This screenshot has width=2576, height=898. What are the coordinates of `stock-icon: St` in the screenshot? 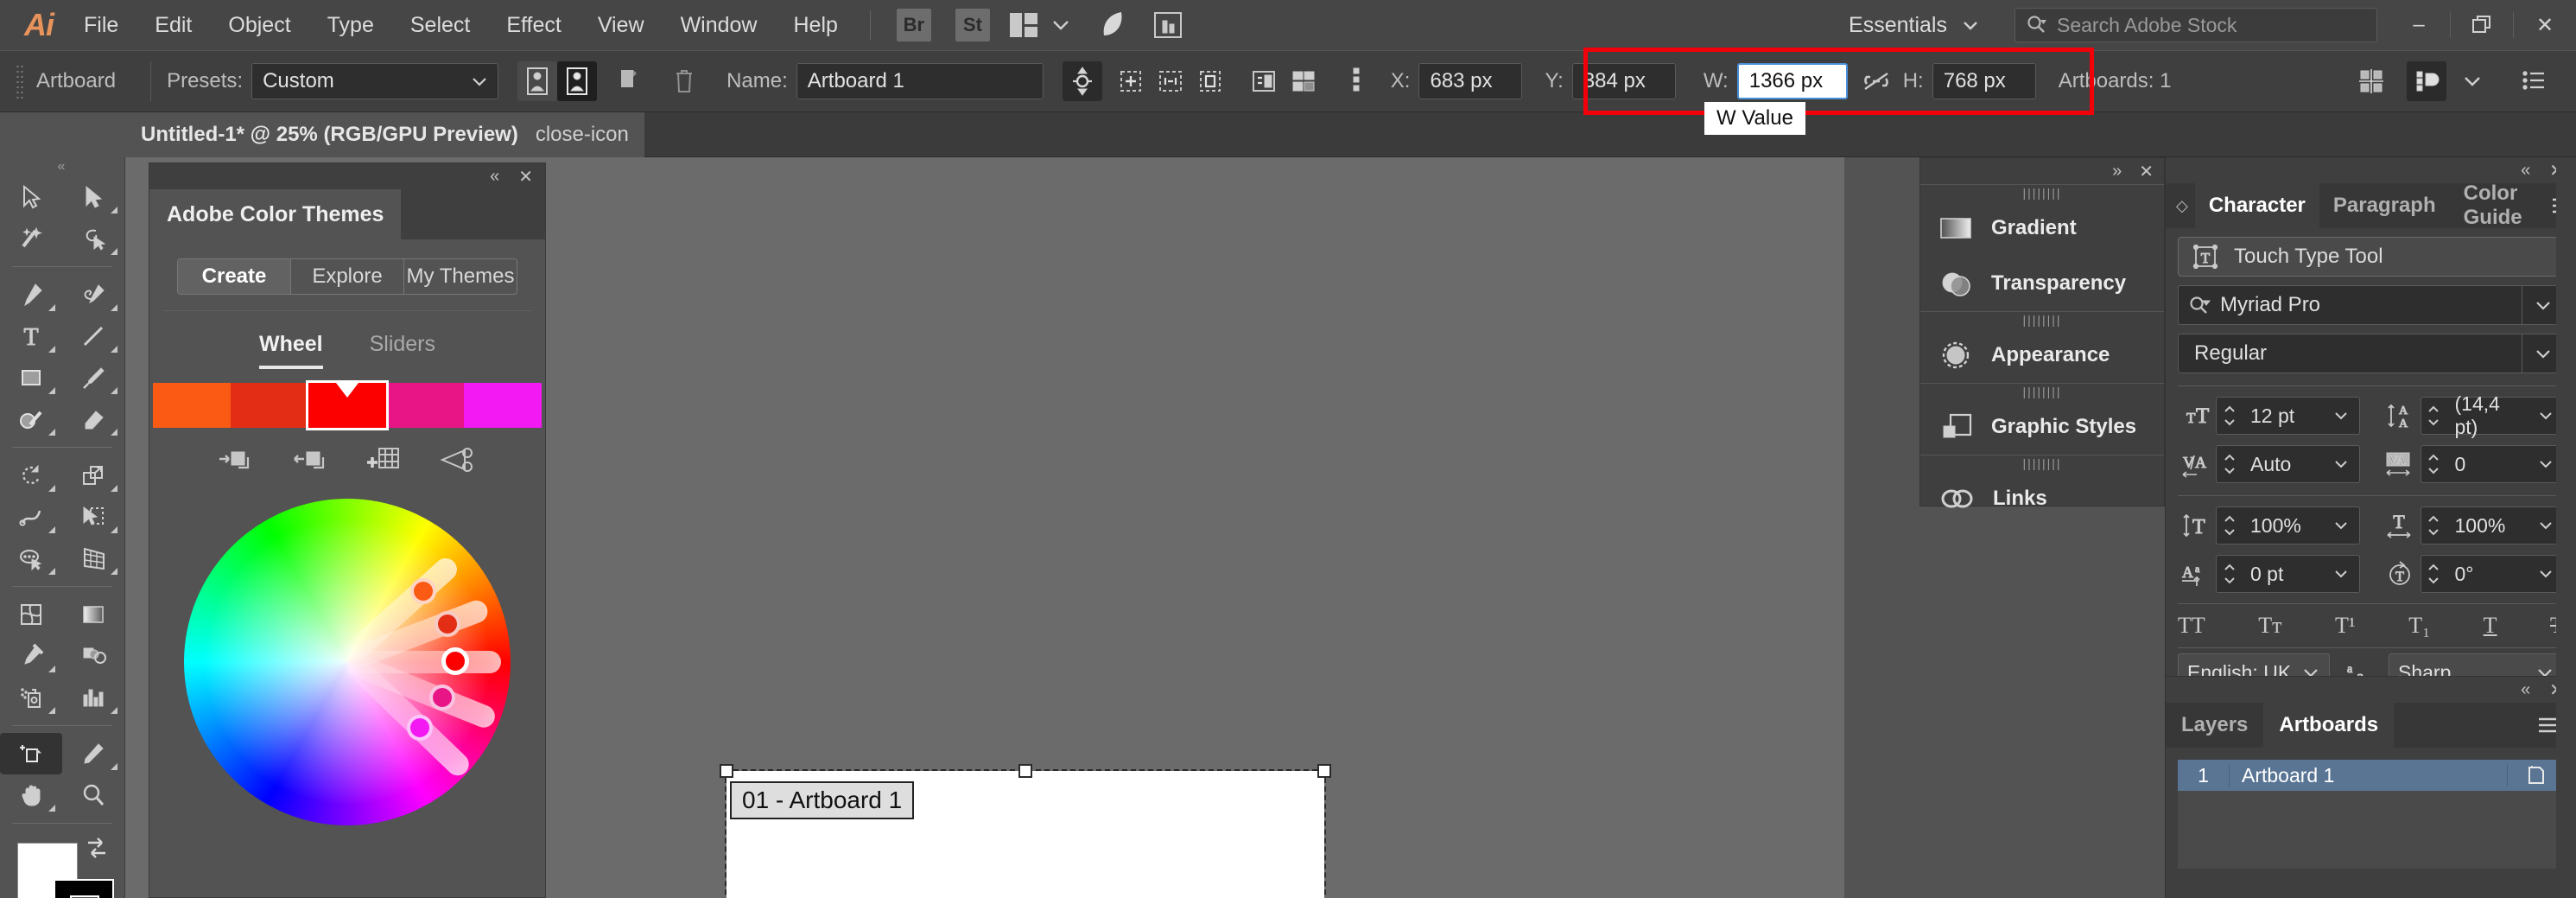 It's located at (972, 25).